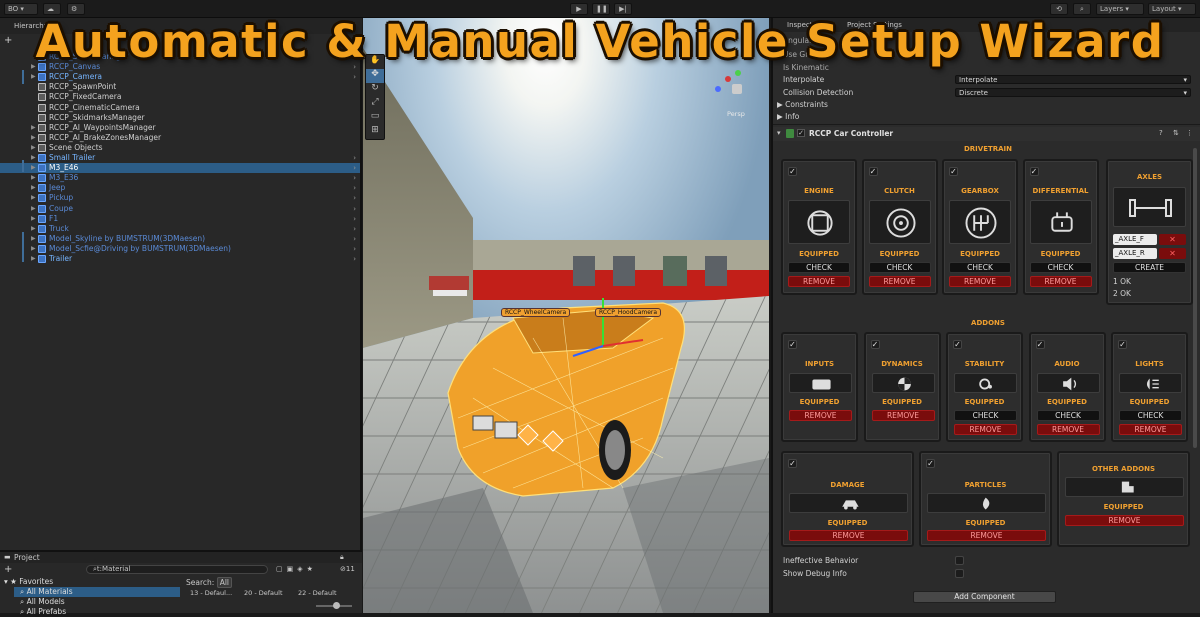  What do you see at coordinates (180, 128) in the screenshot?
I see `hierarchy-item: ▶ RCCP_AI_WaypointsManager` at bounding box center [180, 128].